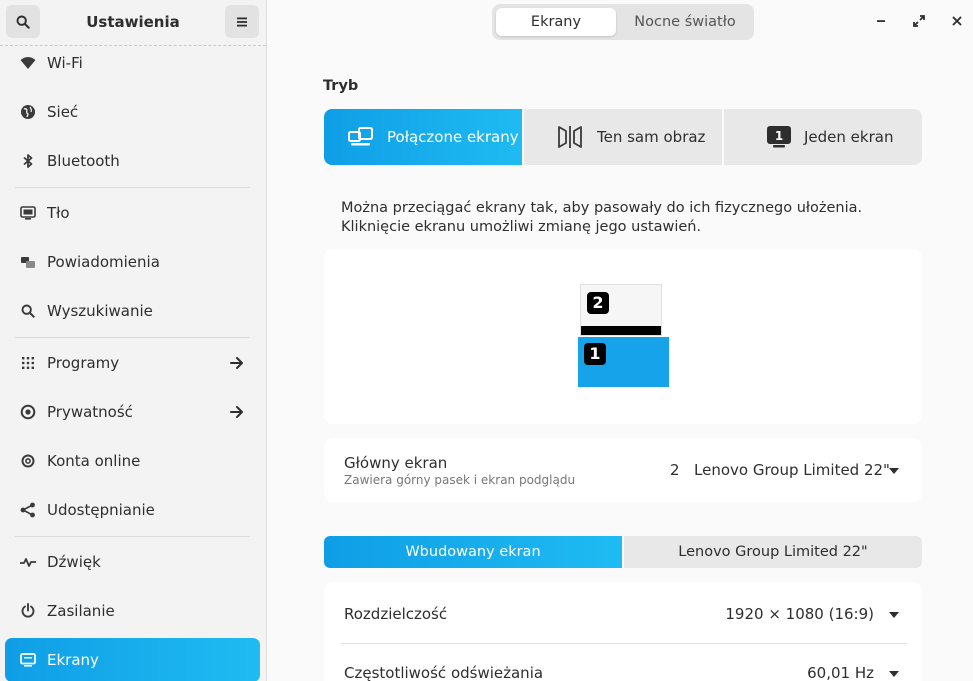 The height and width of the screenshot is (681, 973). Describe the element at coordinates (132, 63) in the screenshot. I see `sidebar-item-wifi: Wi-Fi` at that location.